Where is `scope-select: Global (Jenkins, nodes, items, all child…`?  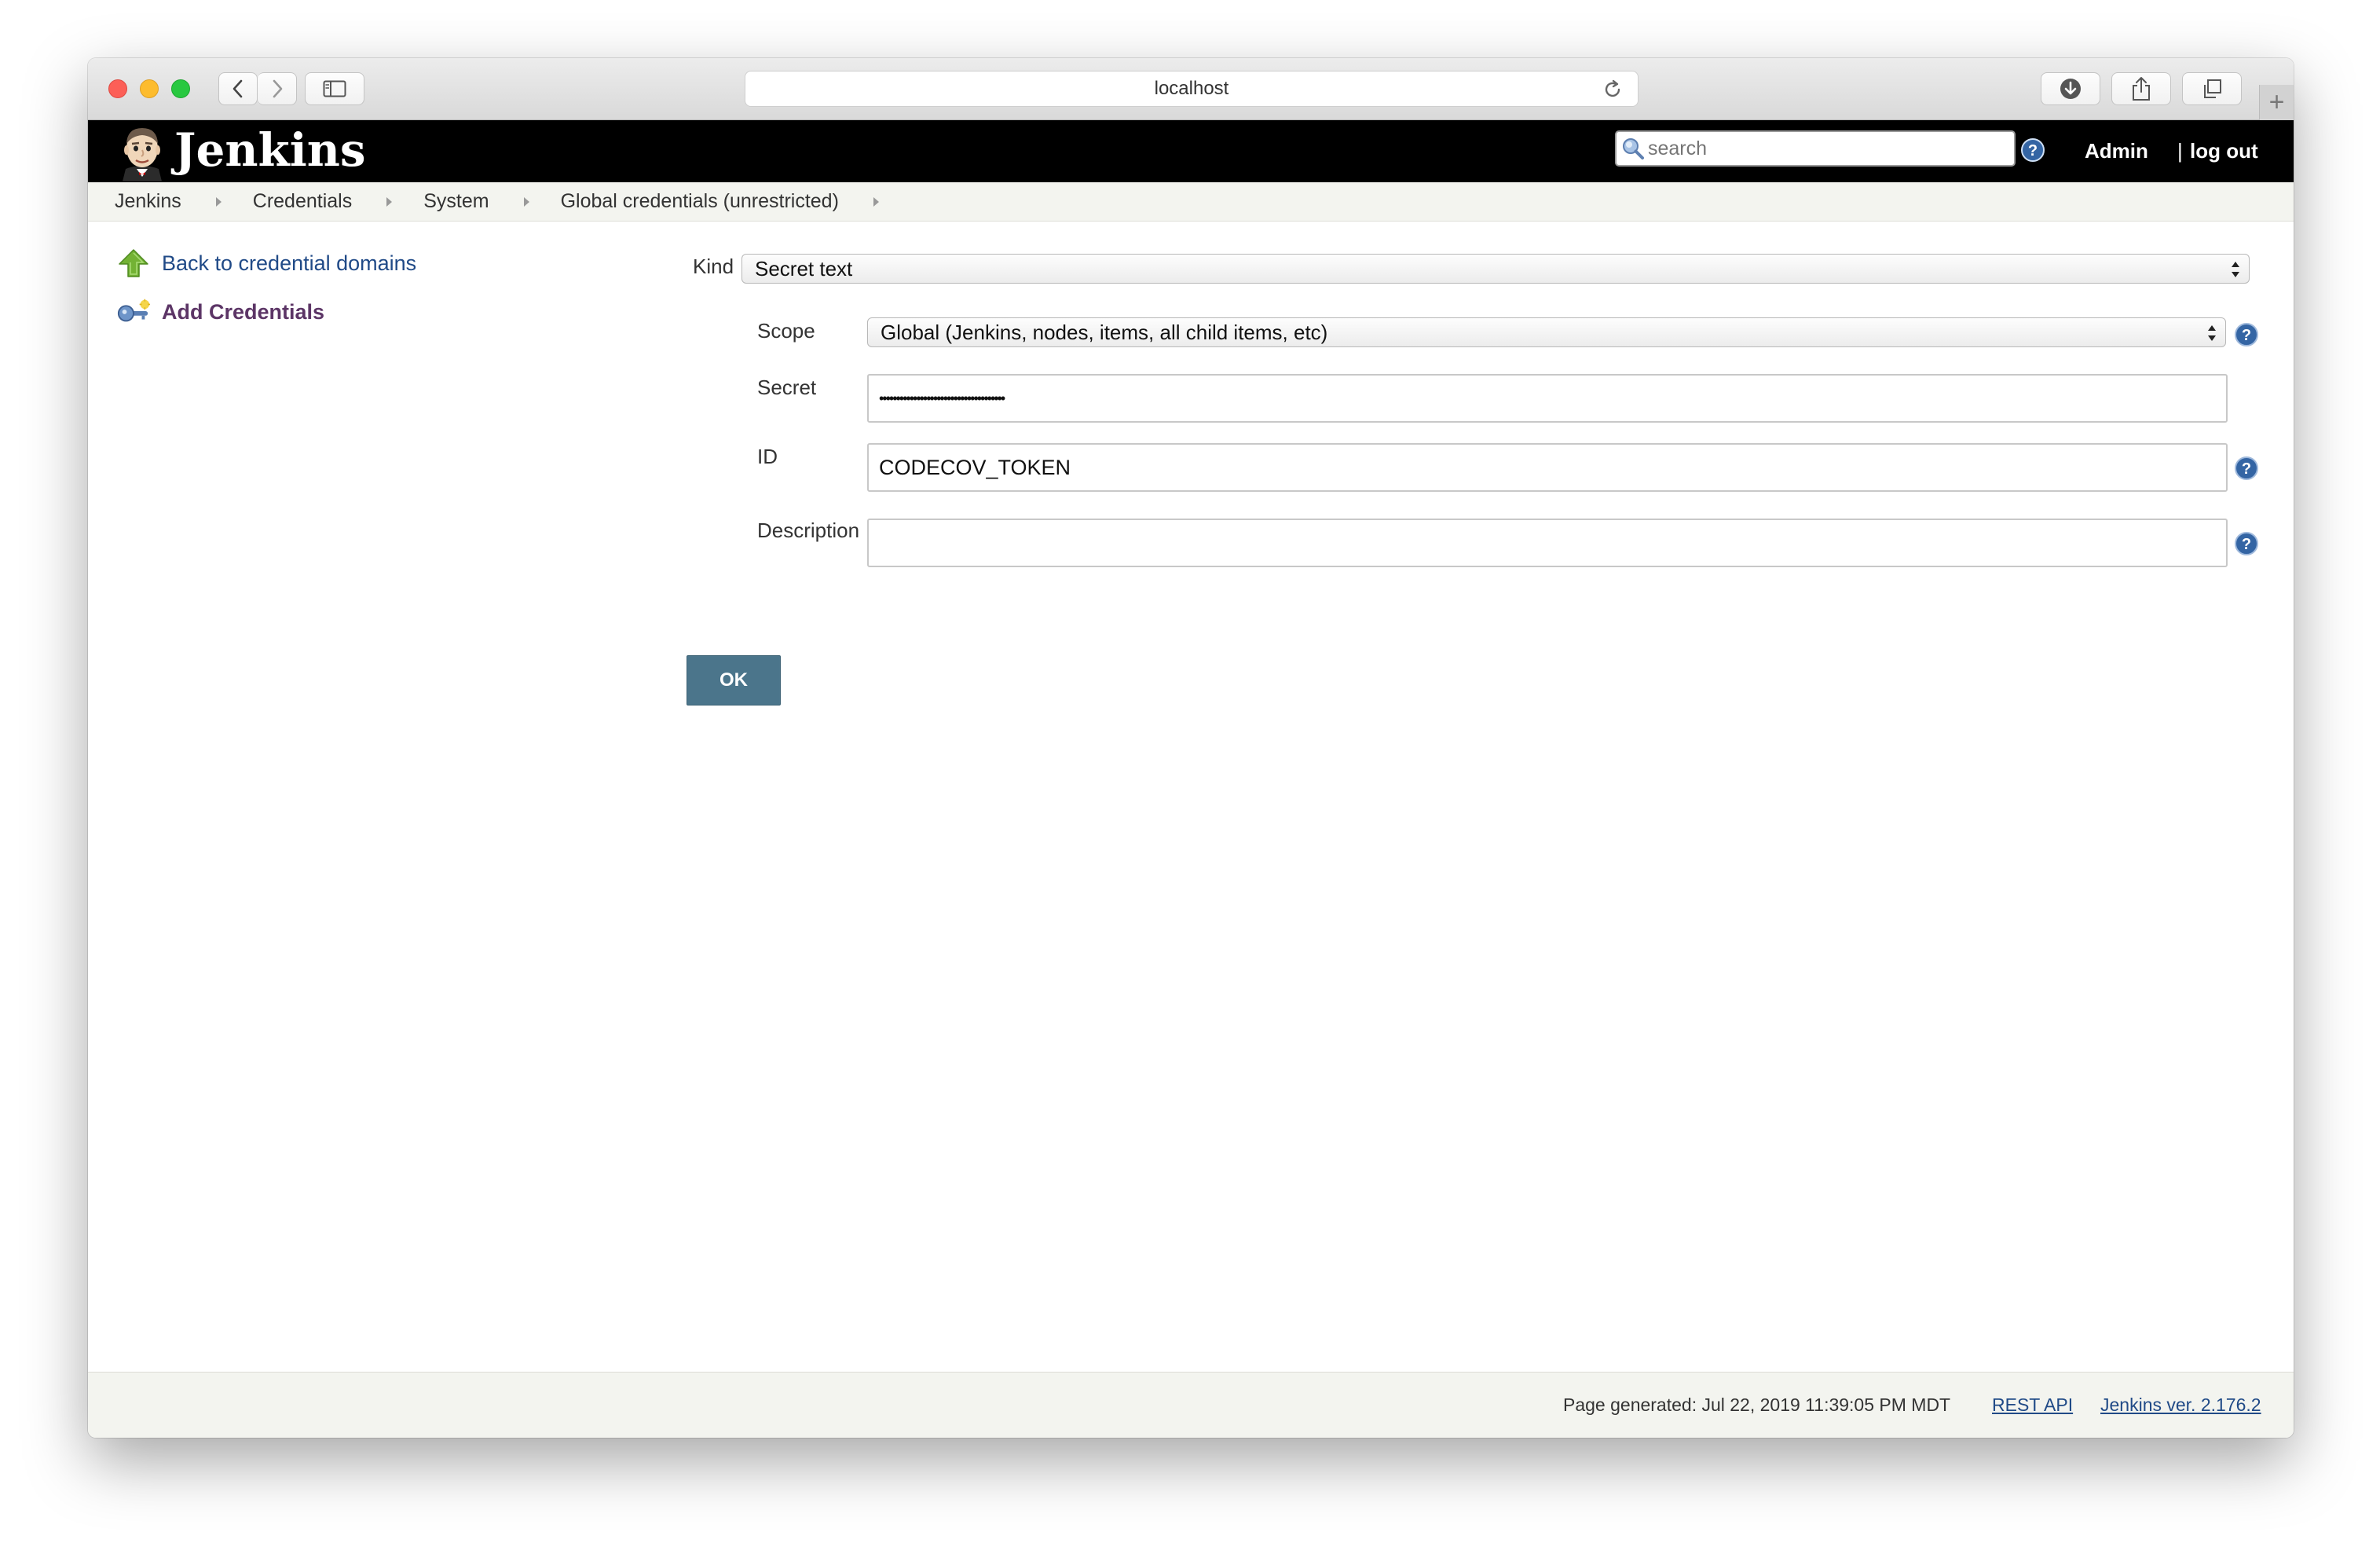 scope-select: Global (Jenkins, nodes, items, all child… is located at coordinates (1546, 332).